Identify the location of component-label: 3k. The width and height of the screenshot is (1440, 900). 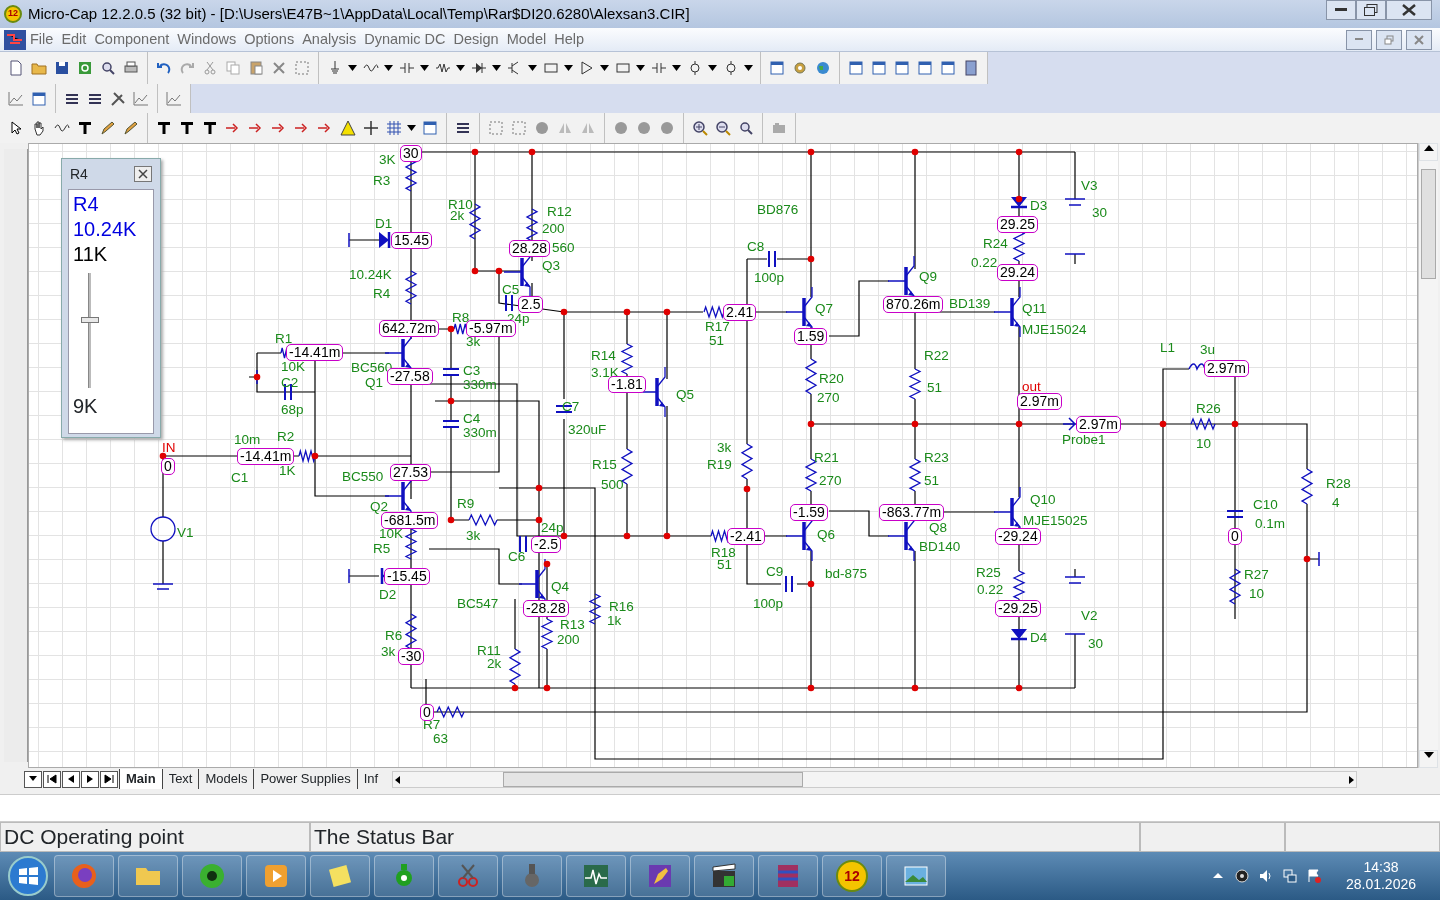
(473, 341).